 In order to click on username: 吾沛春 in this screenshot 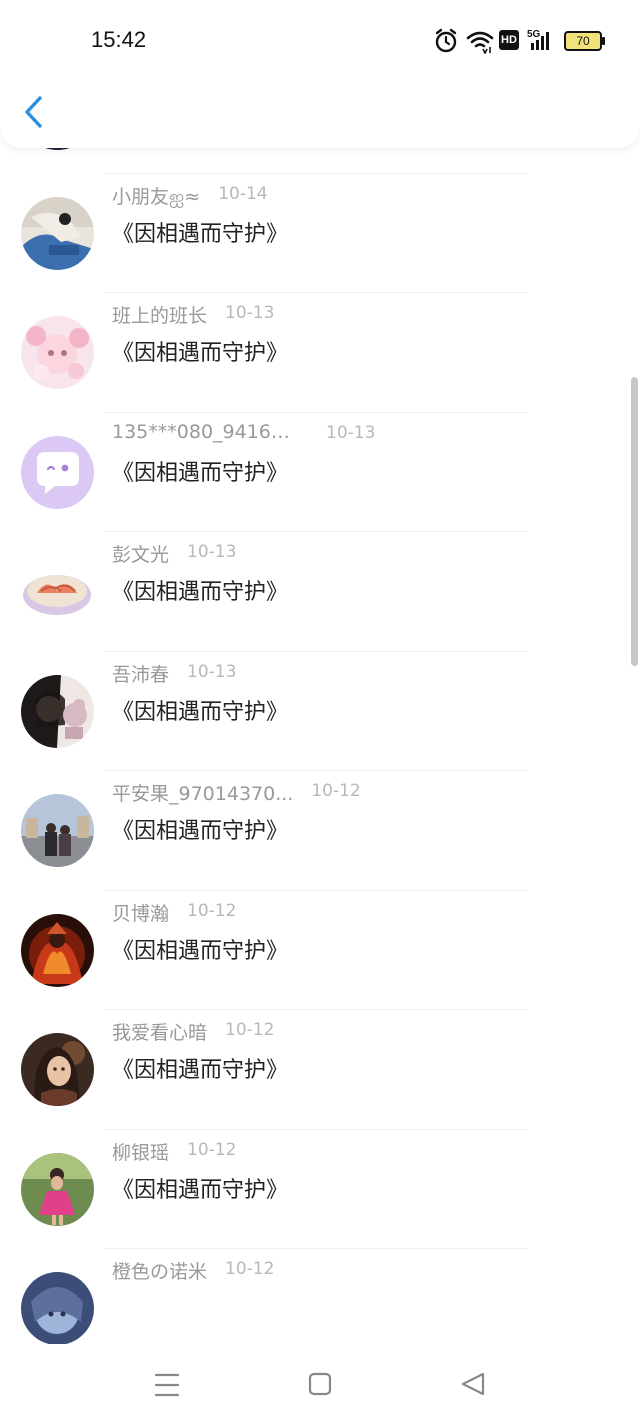, I will do `click(140, 673)`.